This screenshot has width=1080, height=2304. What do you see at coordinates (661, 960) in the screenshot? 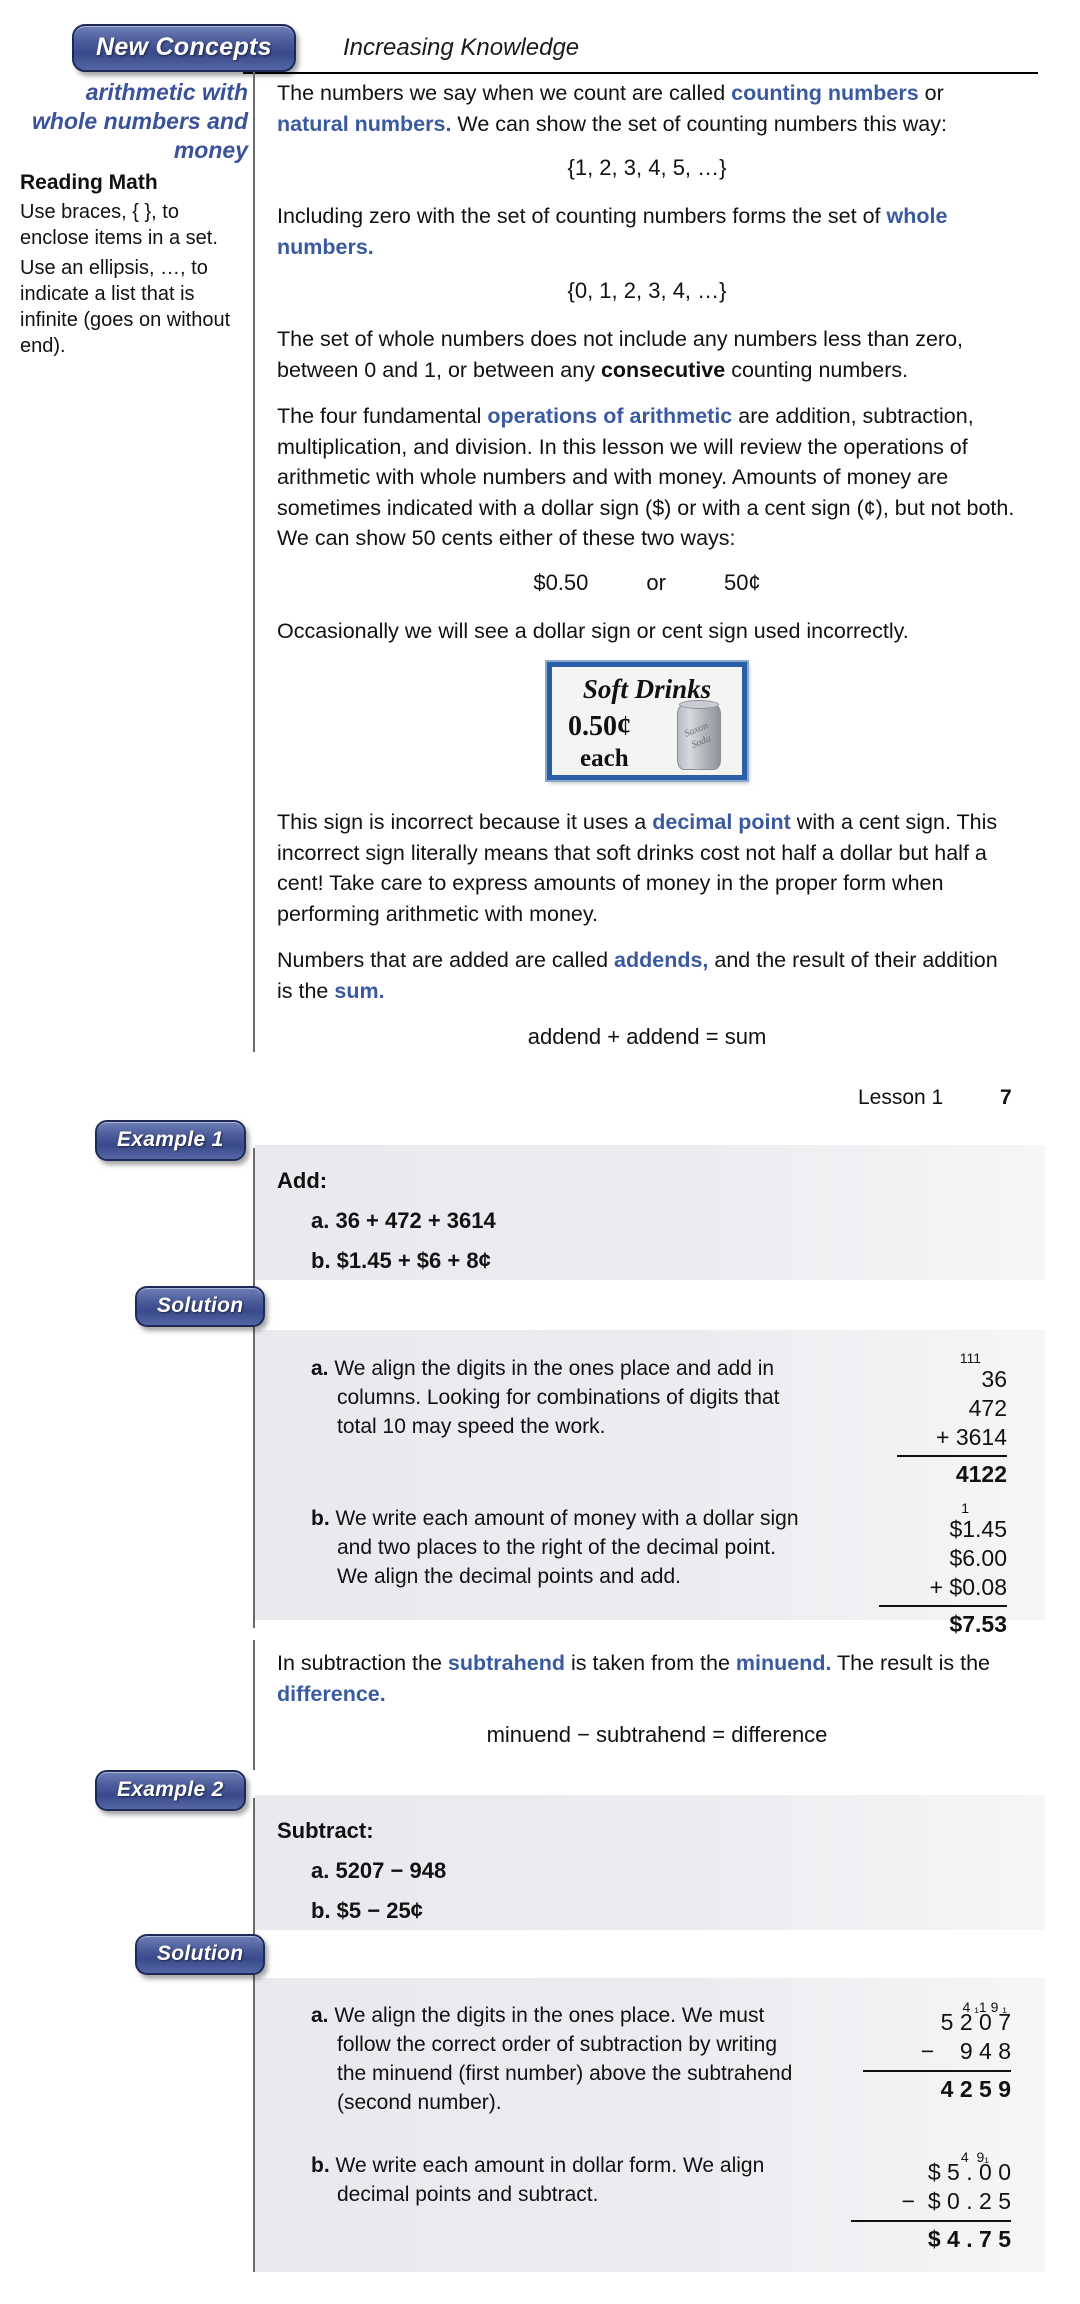
I see `keyword-addends: addends,` at bounding box center [661, 960].